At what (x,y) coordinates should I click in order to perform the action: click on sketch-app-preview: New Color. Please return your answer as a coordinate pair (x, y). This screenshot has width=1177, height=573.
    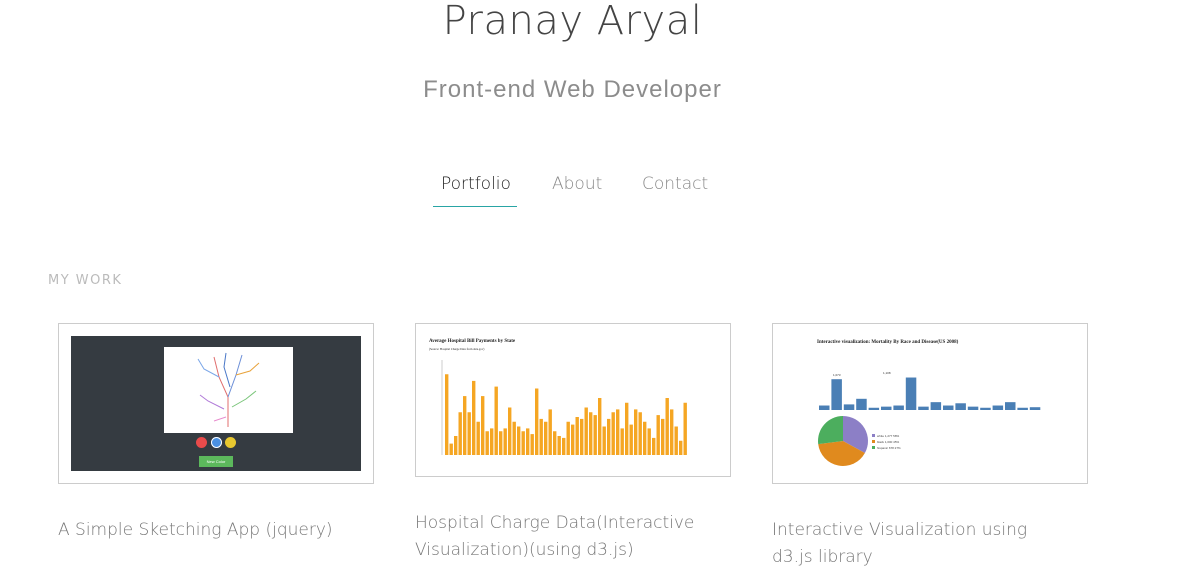
    Looking at the image, I should click on (216, 403).